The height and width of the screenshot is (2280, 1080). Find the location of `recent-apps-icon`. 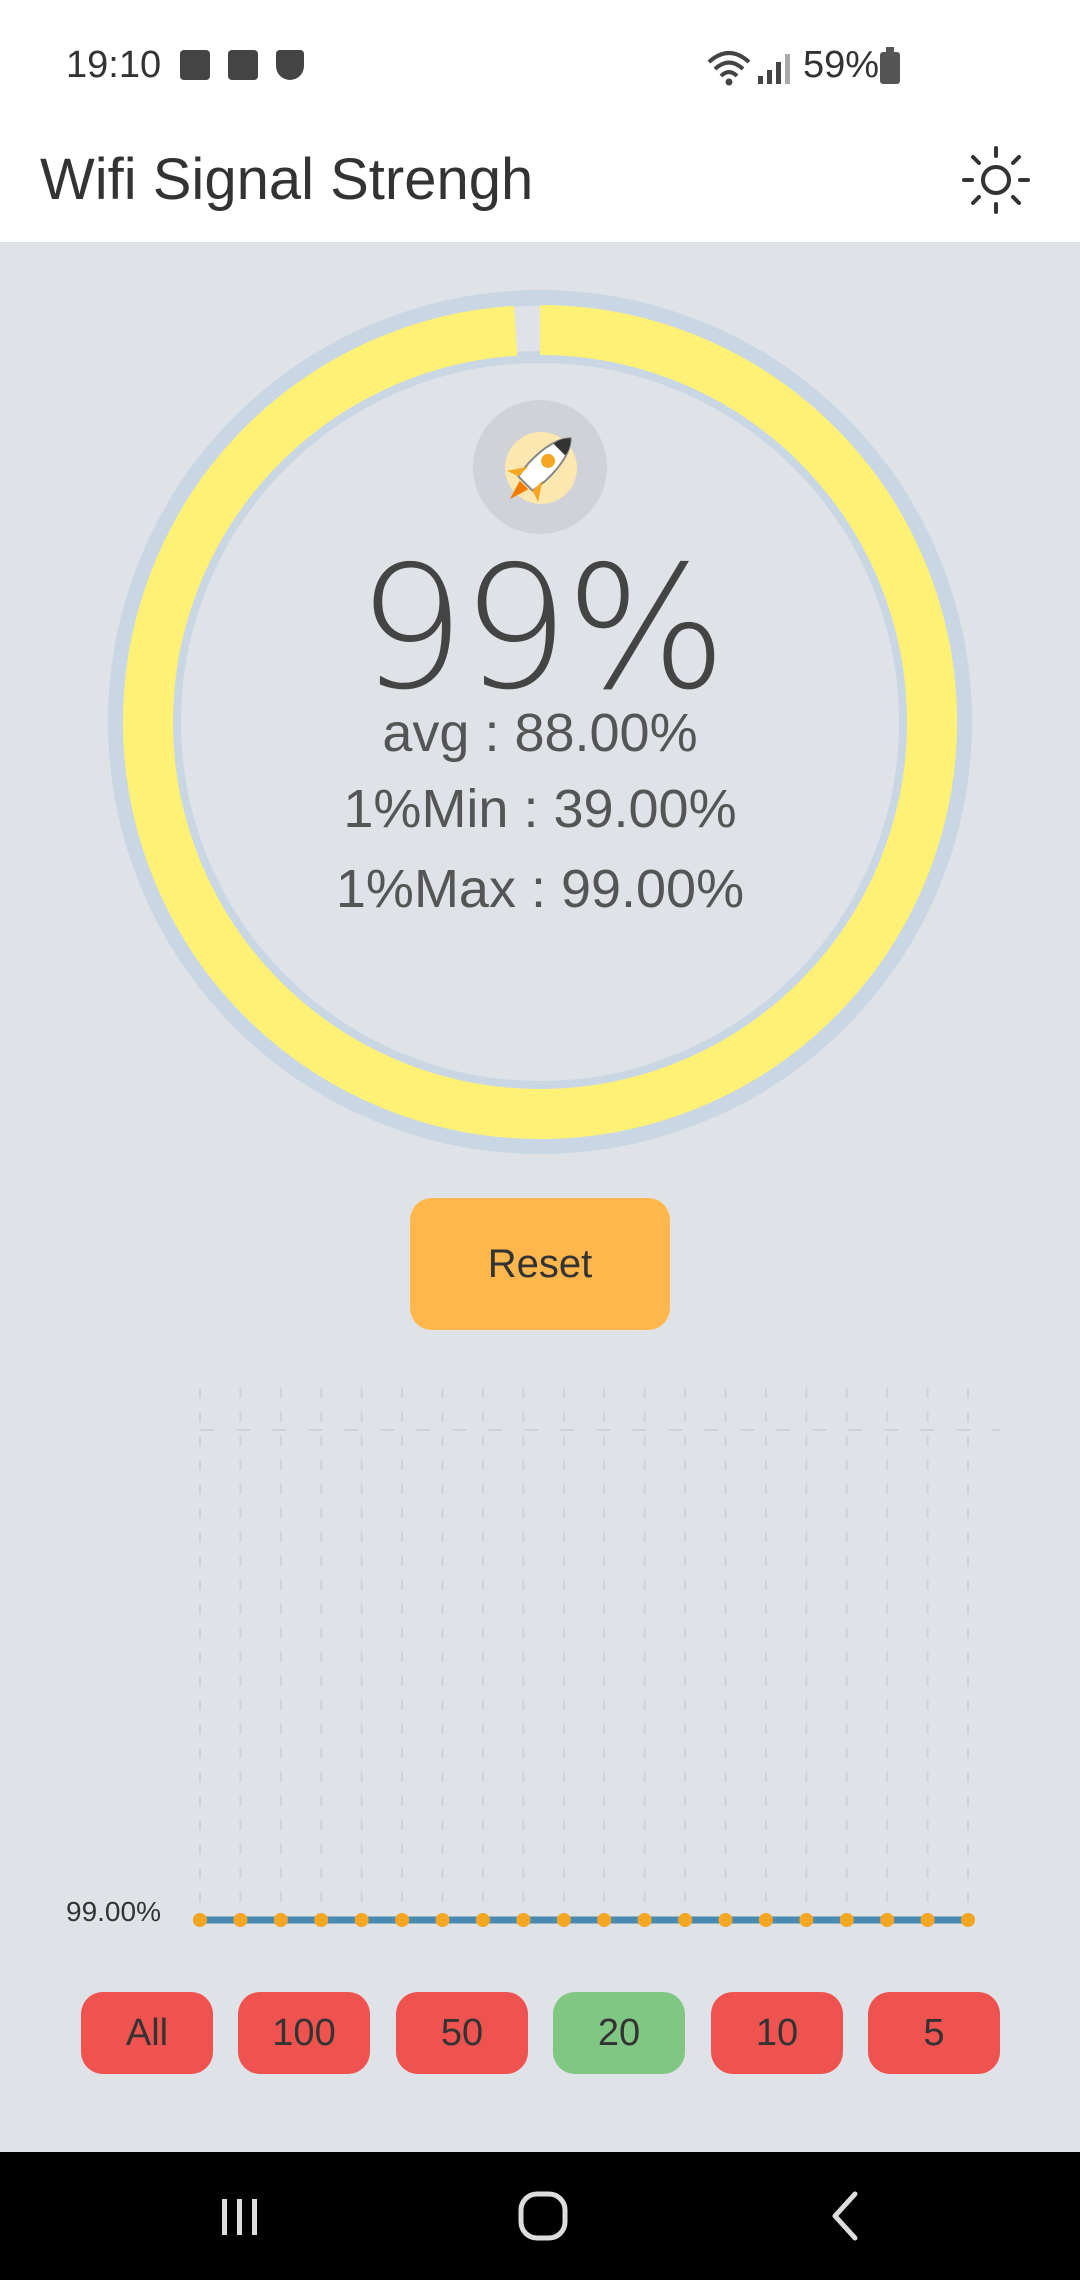

recent-apps-icon is located at coordinates (239, 2217).